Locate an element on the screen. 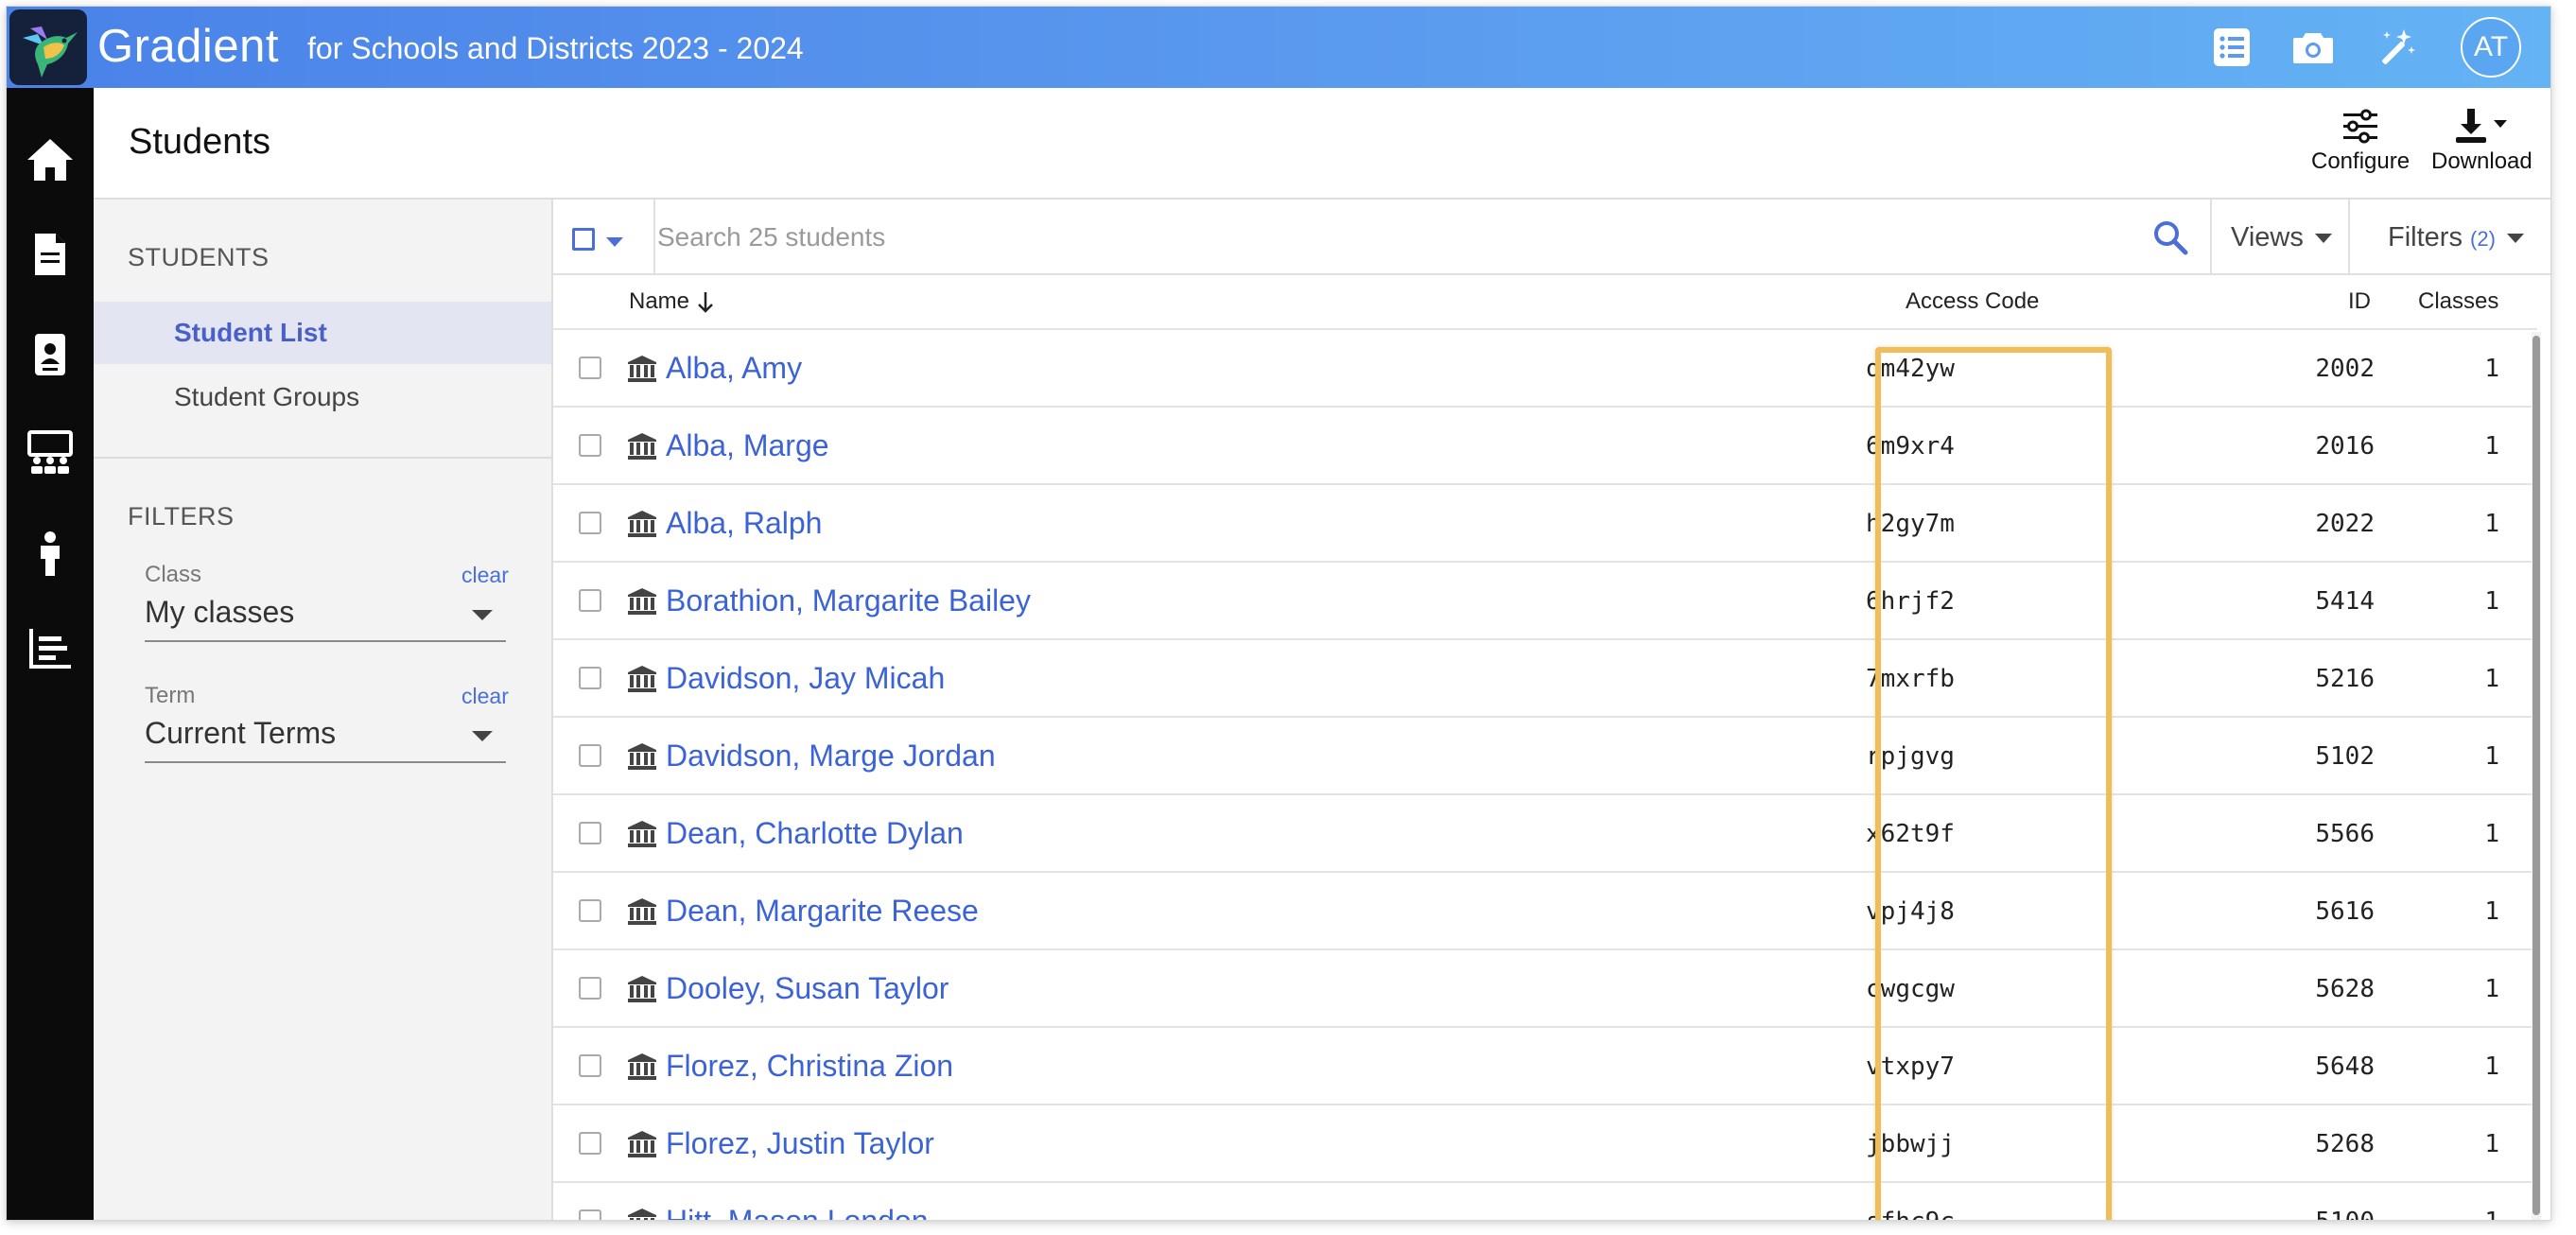 Image resolution: width=2576 pixels, height=1235 pixels. app-subtitle: for Schools and Districts 2023 - 2024 is located at coordinates (555, 48).